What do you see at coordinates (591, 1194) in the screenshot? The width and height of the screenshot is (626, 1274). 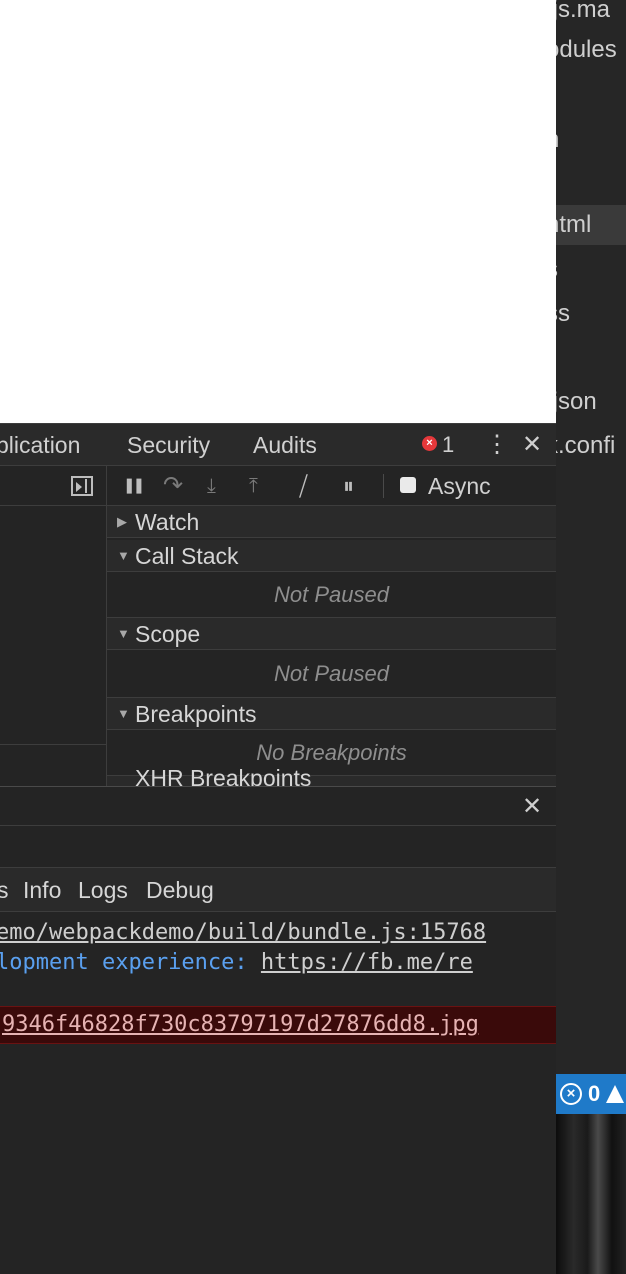 I see `background-image` at bounding box center [591, 1194].